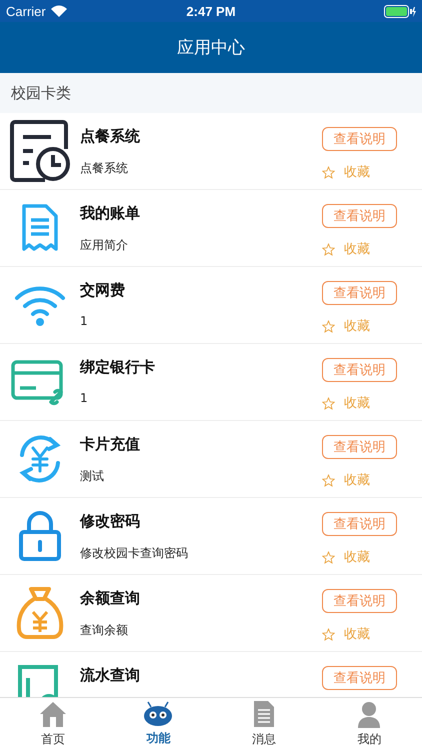 This screenshot has width=422, height=750. I want to click on app-title: 修改密码, so click(110, 521).